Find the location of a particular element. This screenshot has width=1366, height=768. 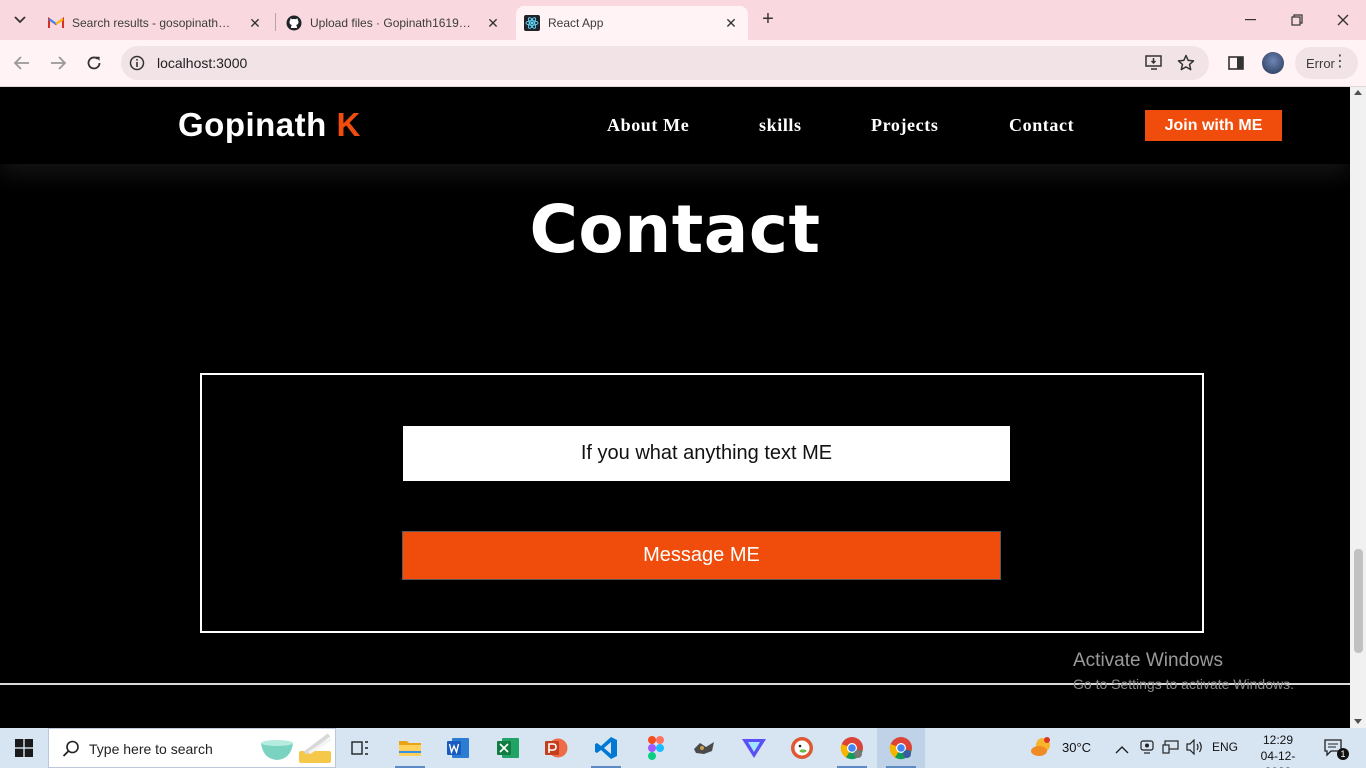

github-icon is located at coordinates (294, 23).